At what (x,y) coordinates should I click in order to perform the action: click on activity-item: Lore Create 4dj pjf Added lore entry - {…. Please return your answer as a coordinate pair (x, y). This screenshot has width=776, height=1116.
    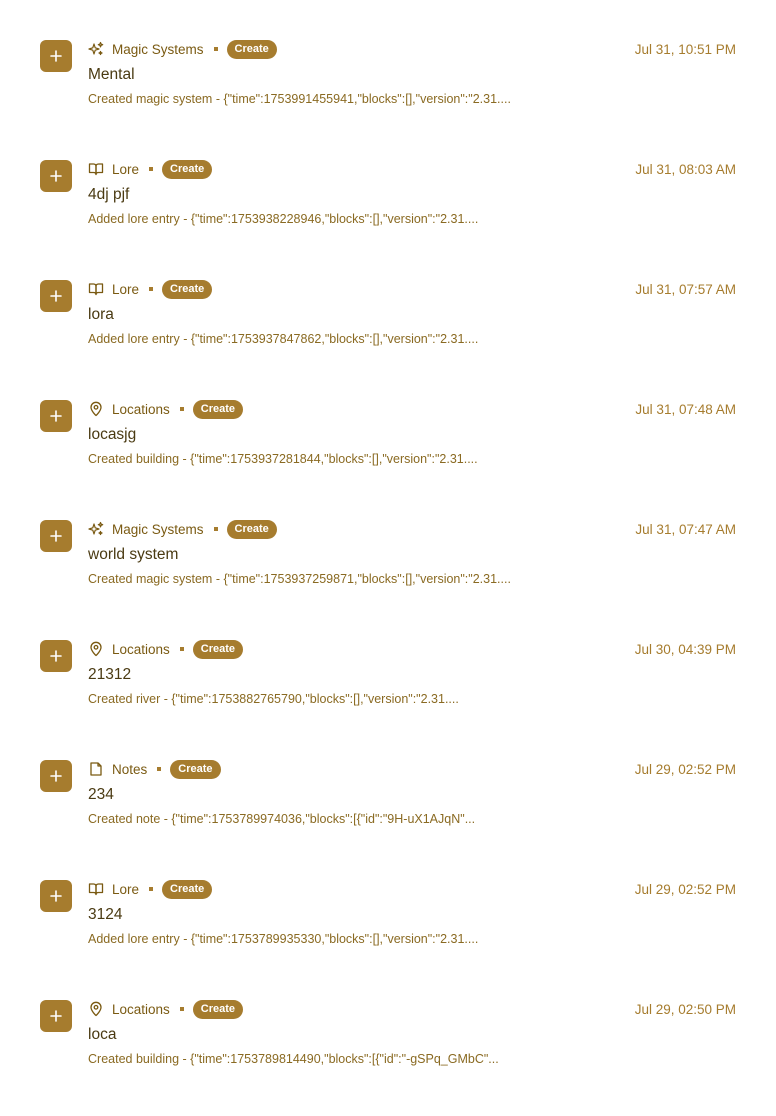
    Looking at the image, I should click on (388, 216).